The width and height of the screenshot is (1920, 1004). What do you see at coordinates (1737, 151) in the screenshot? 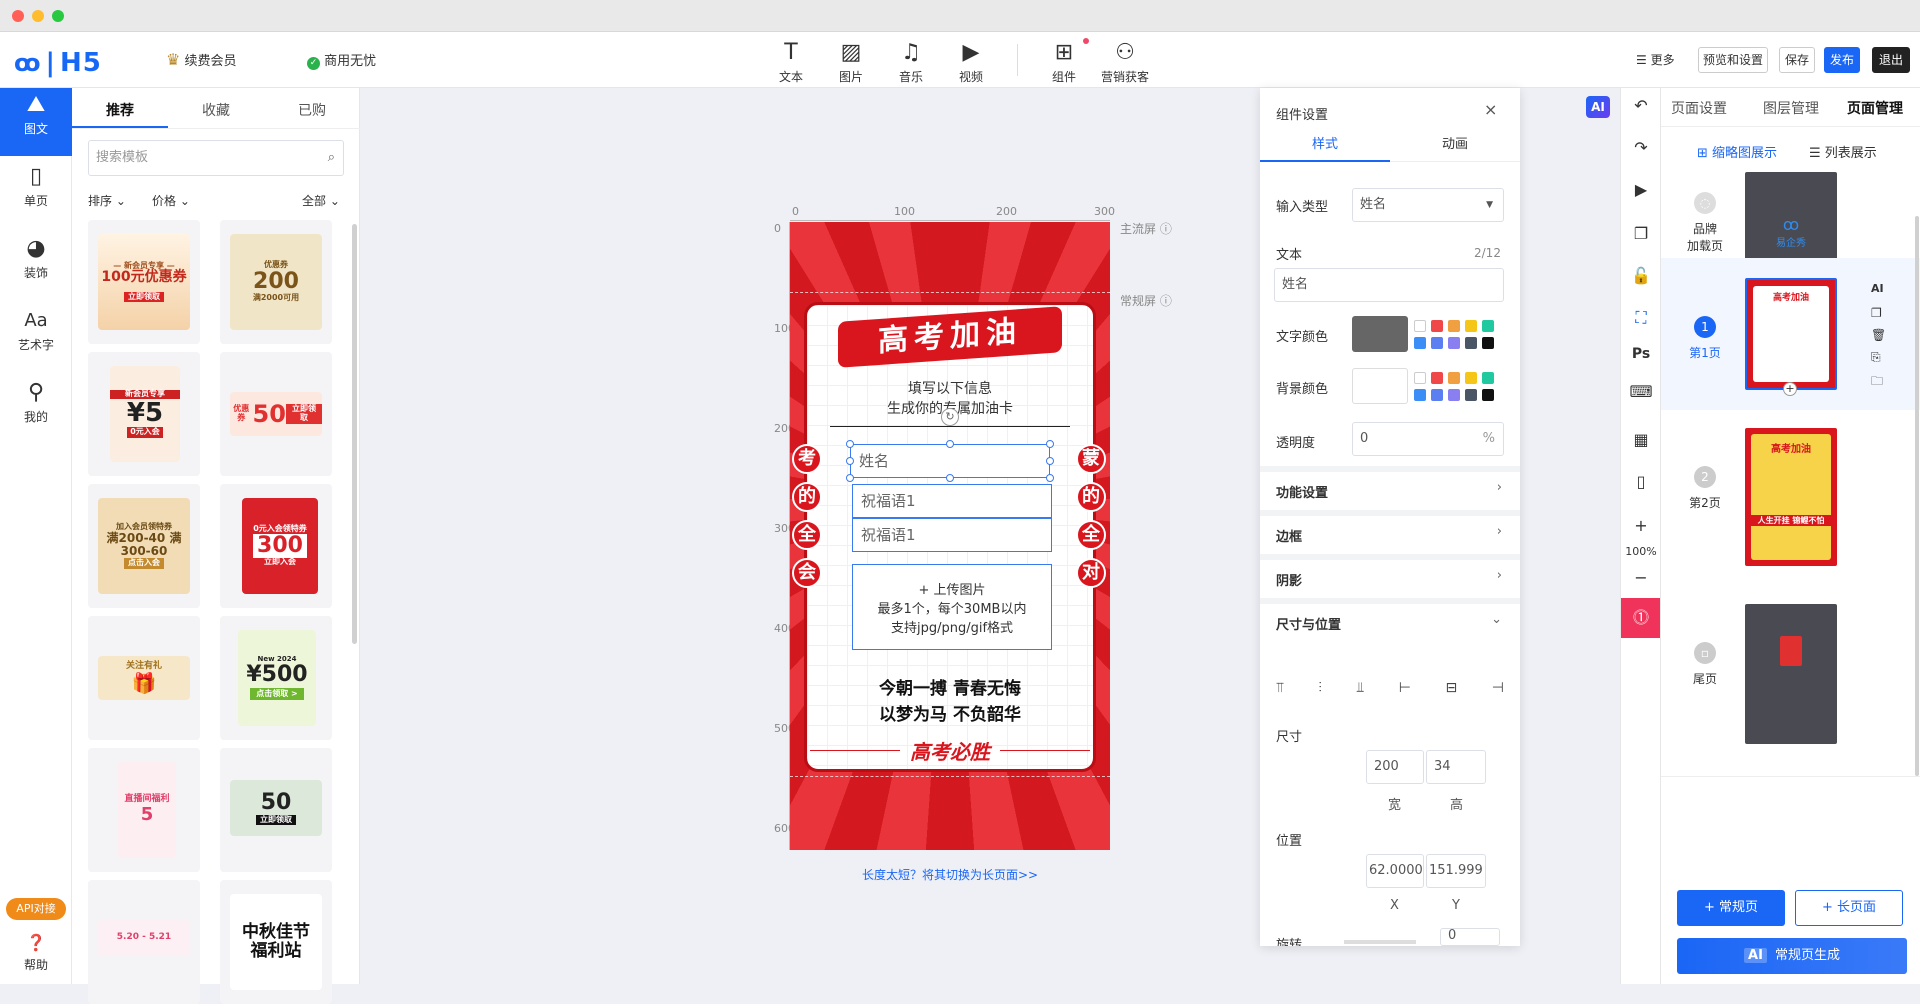
I see `thumbnail-view-toggle: ⊞ 缩略图展示` at bounding box center [1737, 151].